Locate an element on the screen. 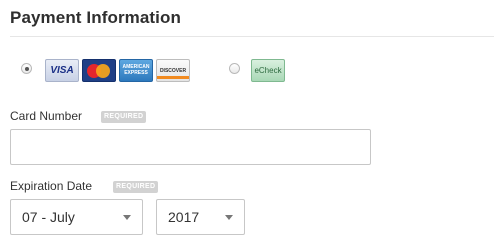 Image resolution: width=499 pixels, height=246 pixels. echeck-logo: eCheck is located at coordinates (268, 70).